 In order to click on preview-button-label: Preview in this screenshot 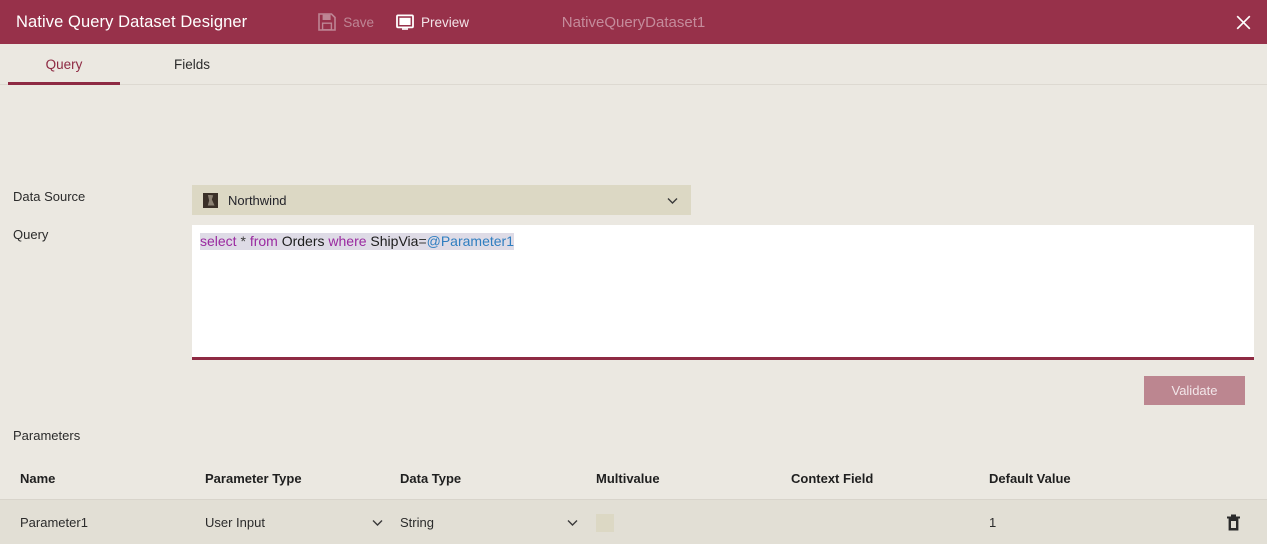, I will do `click(445, 22)`.